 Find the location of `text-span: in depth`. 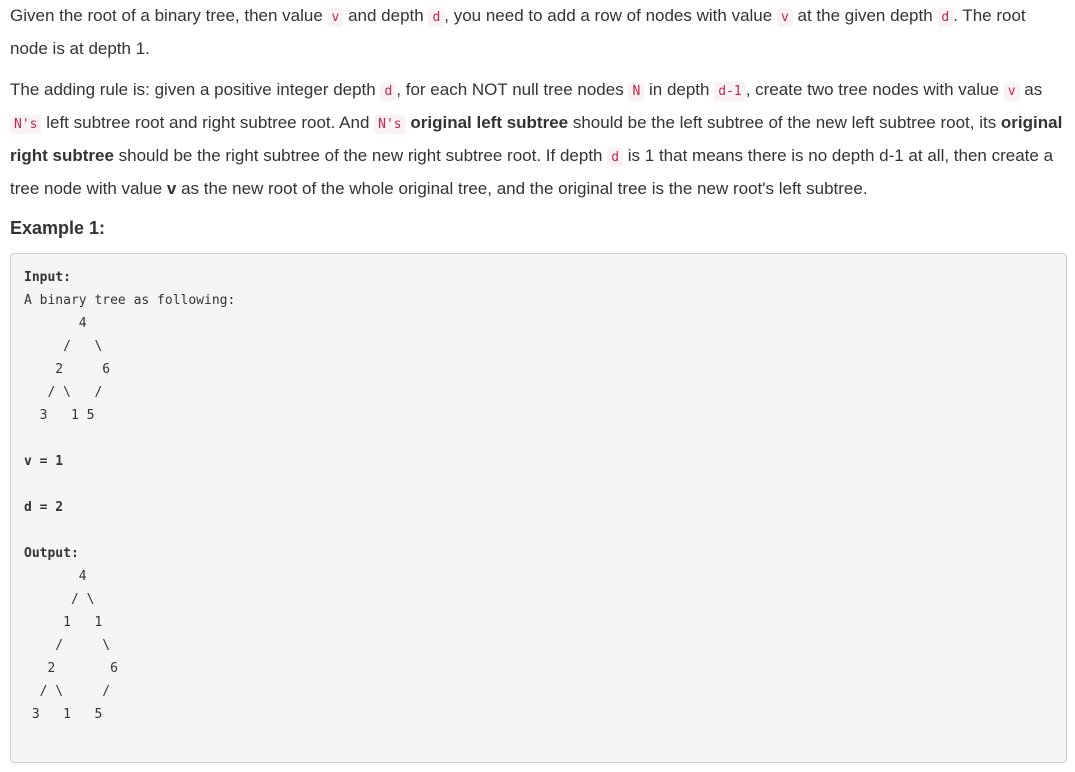

text-span: in depth is located at coordinates (679, 89).